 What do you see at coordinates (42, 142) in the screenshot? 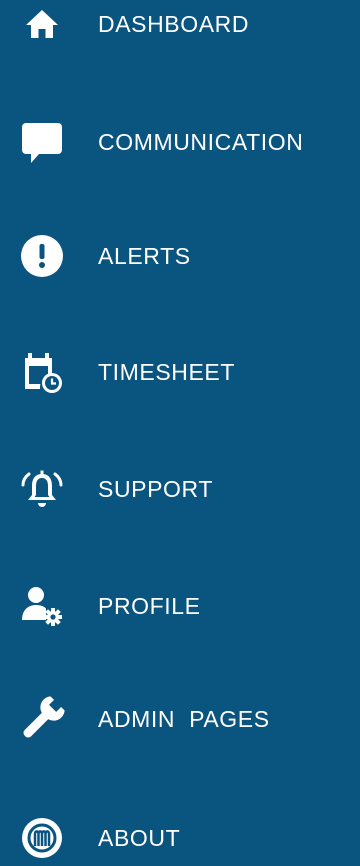
I see `chat-bubble-icon` at bounding box center [42, 142].